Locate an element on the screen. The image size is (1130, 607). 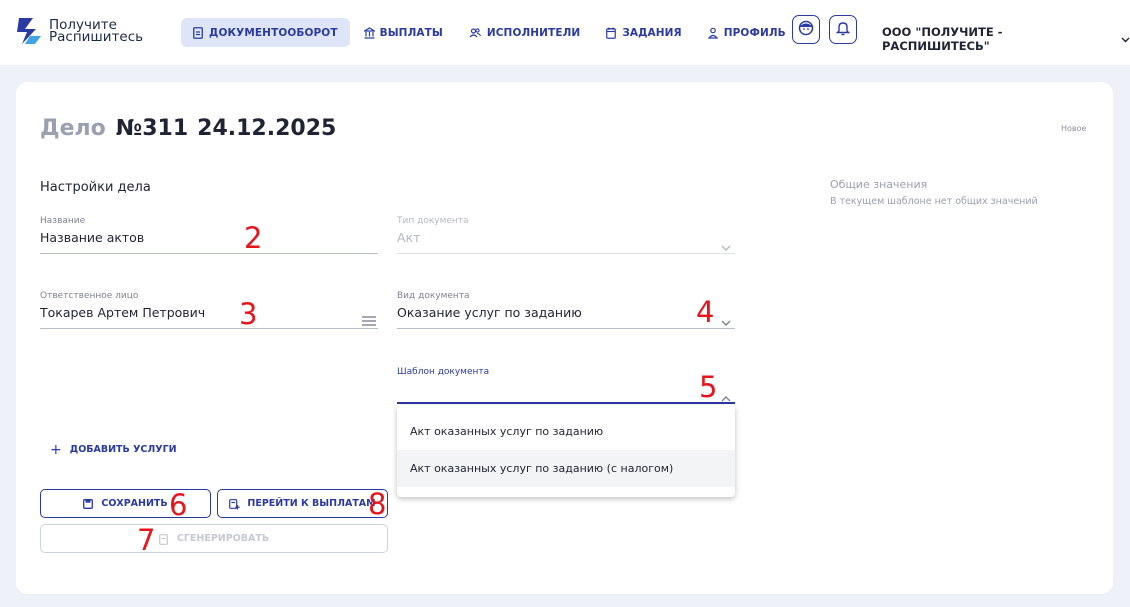
bank-icon is located at coordinates (369, 32).